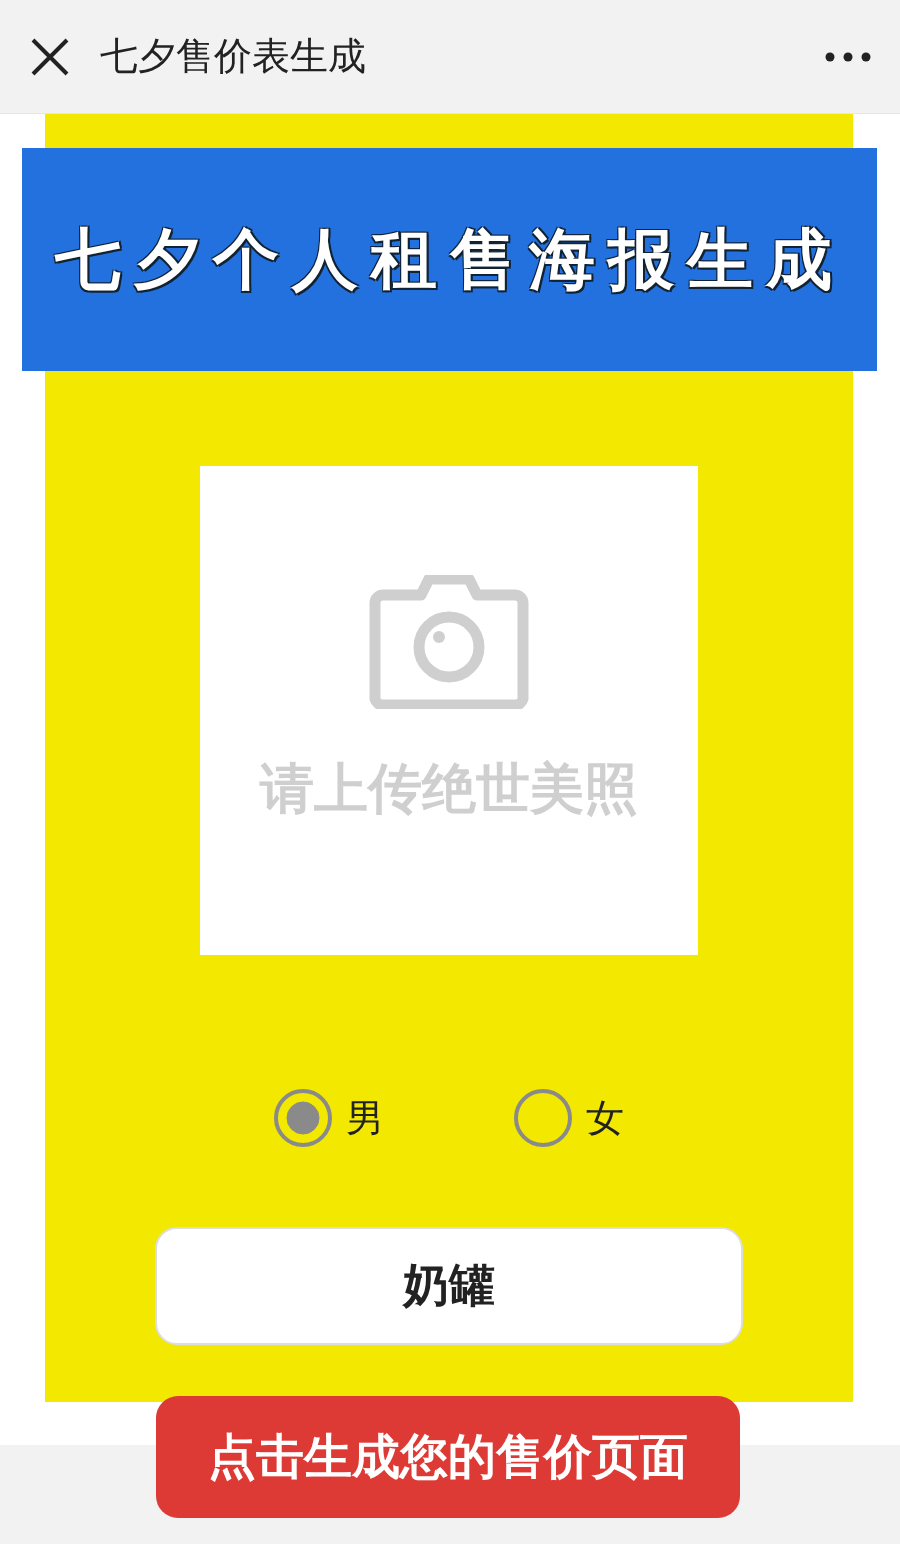 Image resolution: width=900 pixels, height=1544 pixels. I want to click on banner-title: 七夕个人租售海报生成, so click(449, 259).